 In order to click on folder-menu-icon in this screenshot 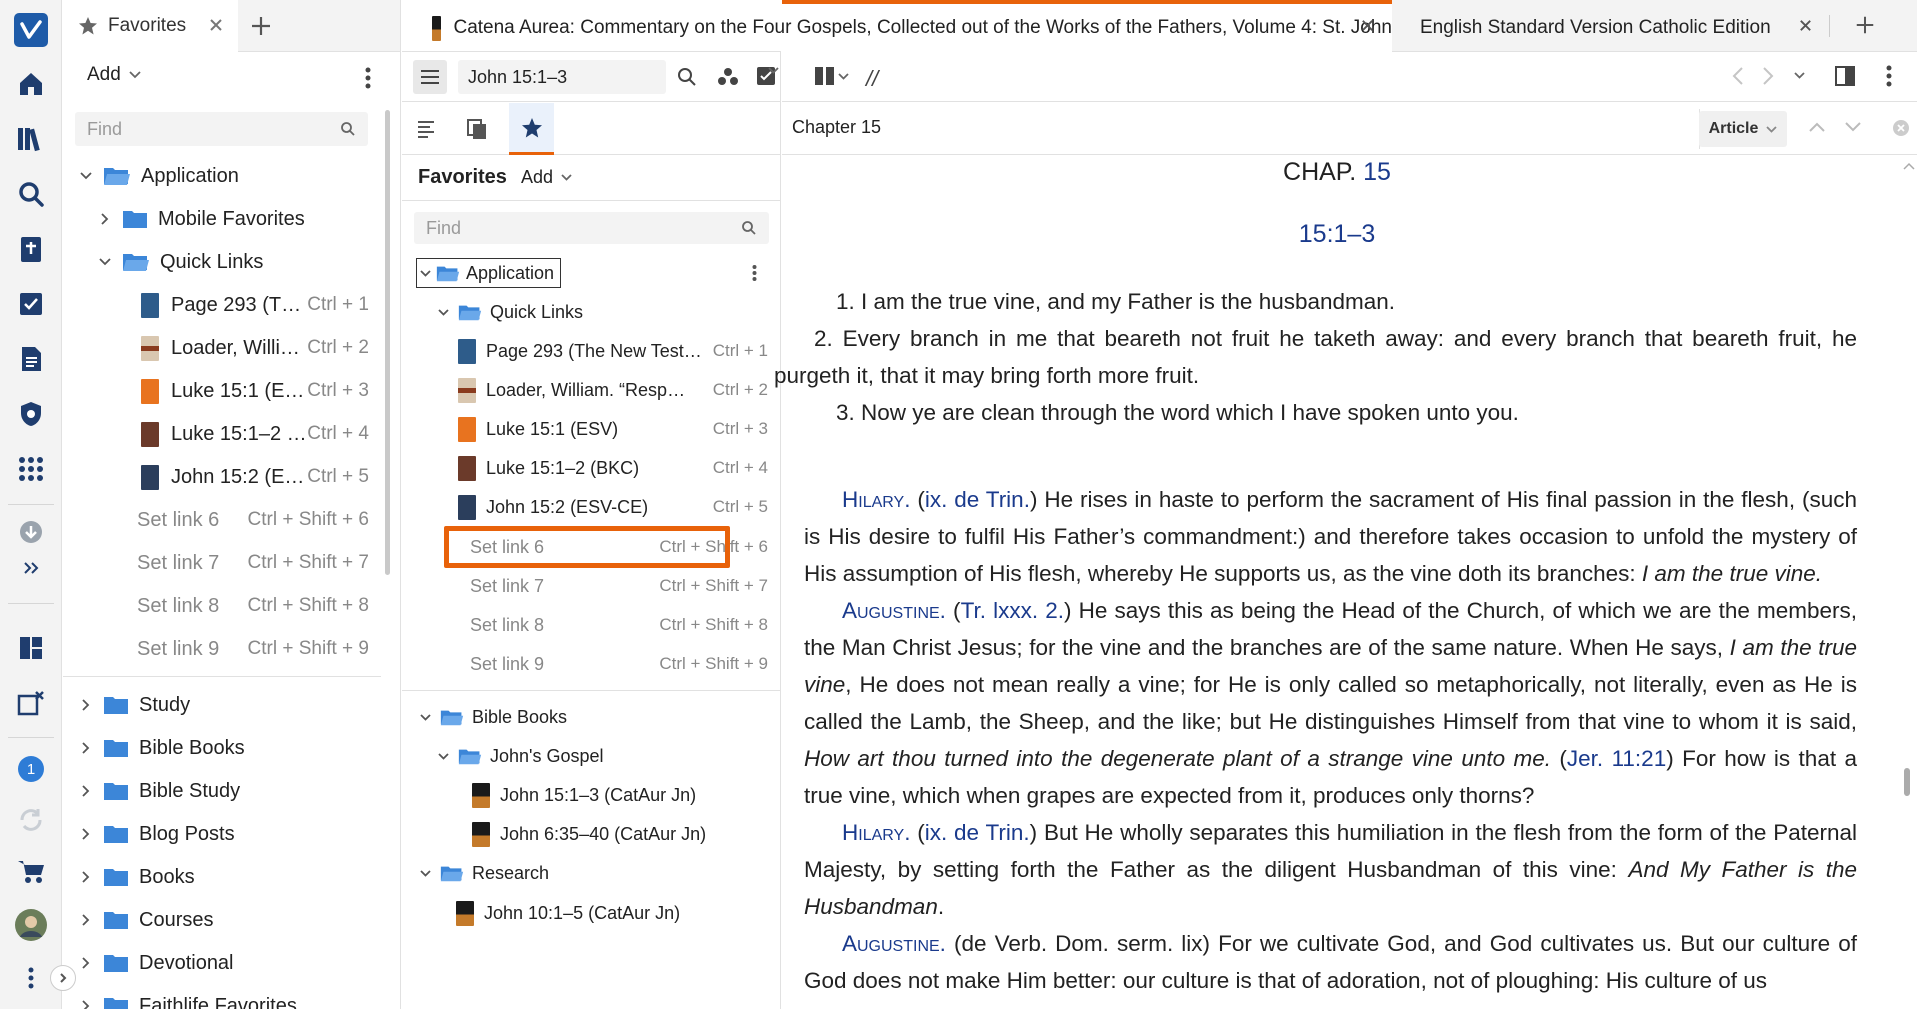, I will do `click(754, 273)`.